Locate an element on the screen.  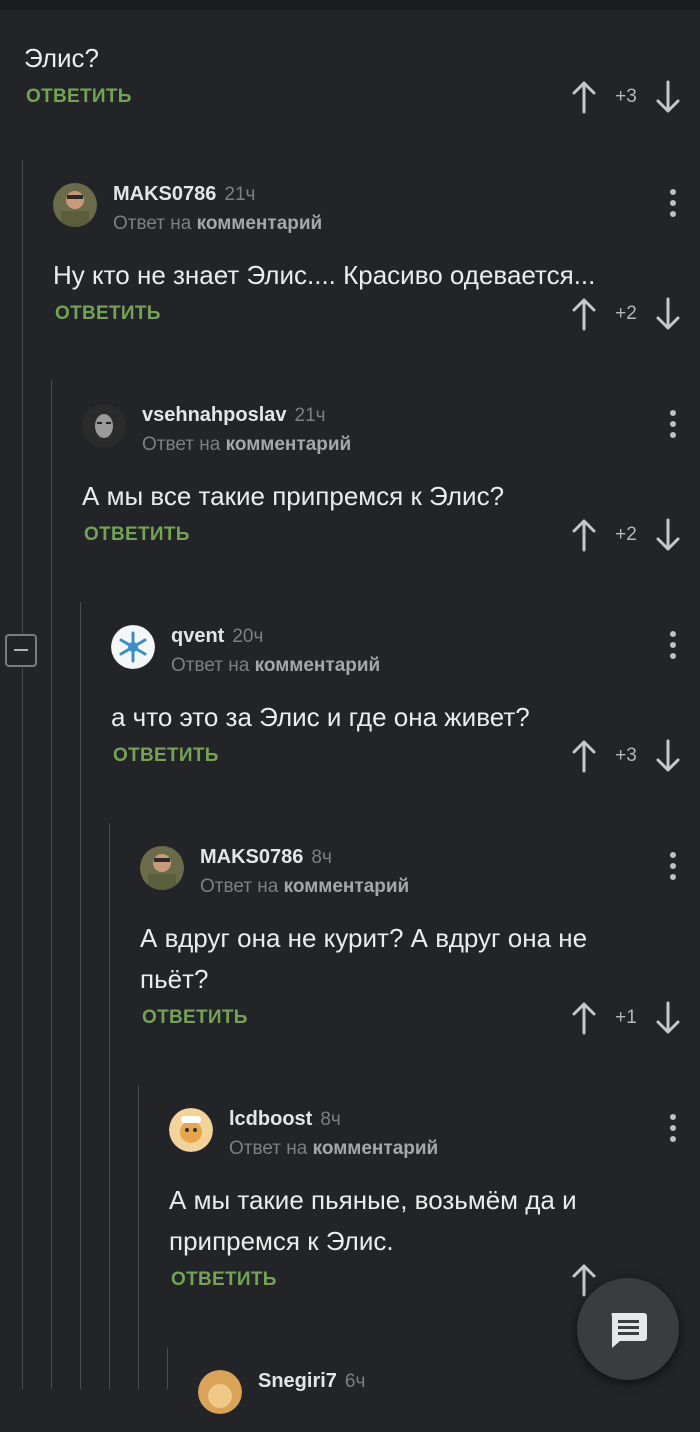
author-name: MAKS0786 21ч is located at coordinates (184, 194).